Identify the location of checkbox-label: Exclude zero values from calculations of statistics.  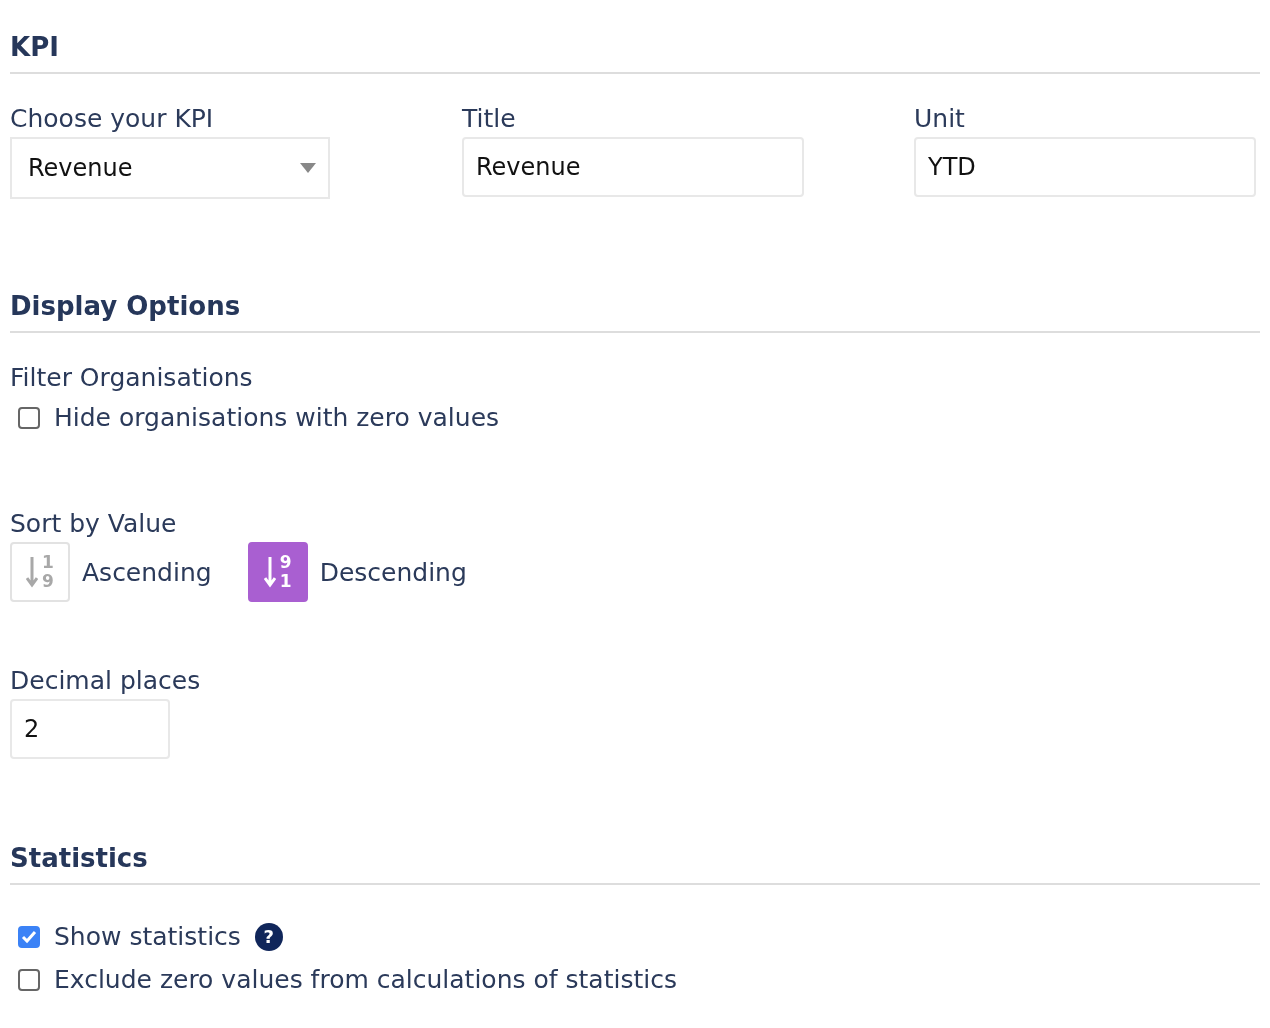
(365, 979).